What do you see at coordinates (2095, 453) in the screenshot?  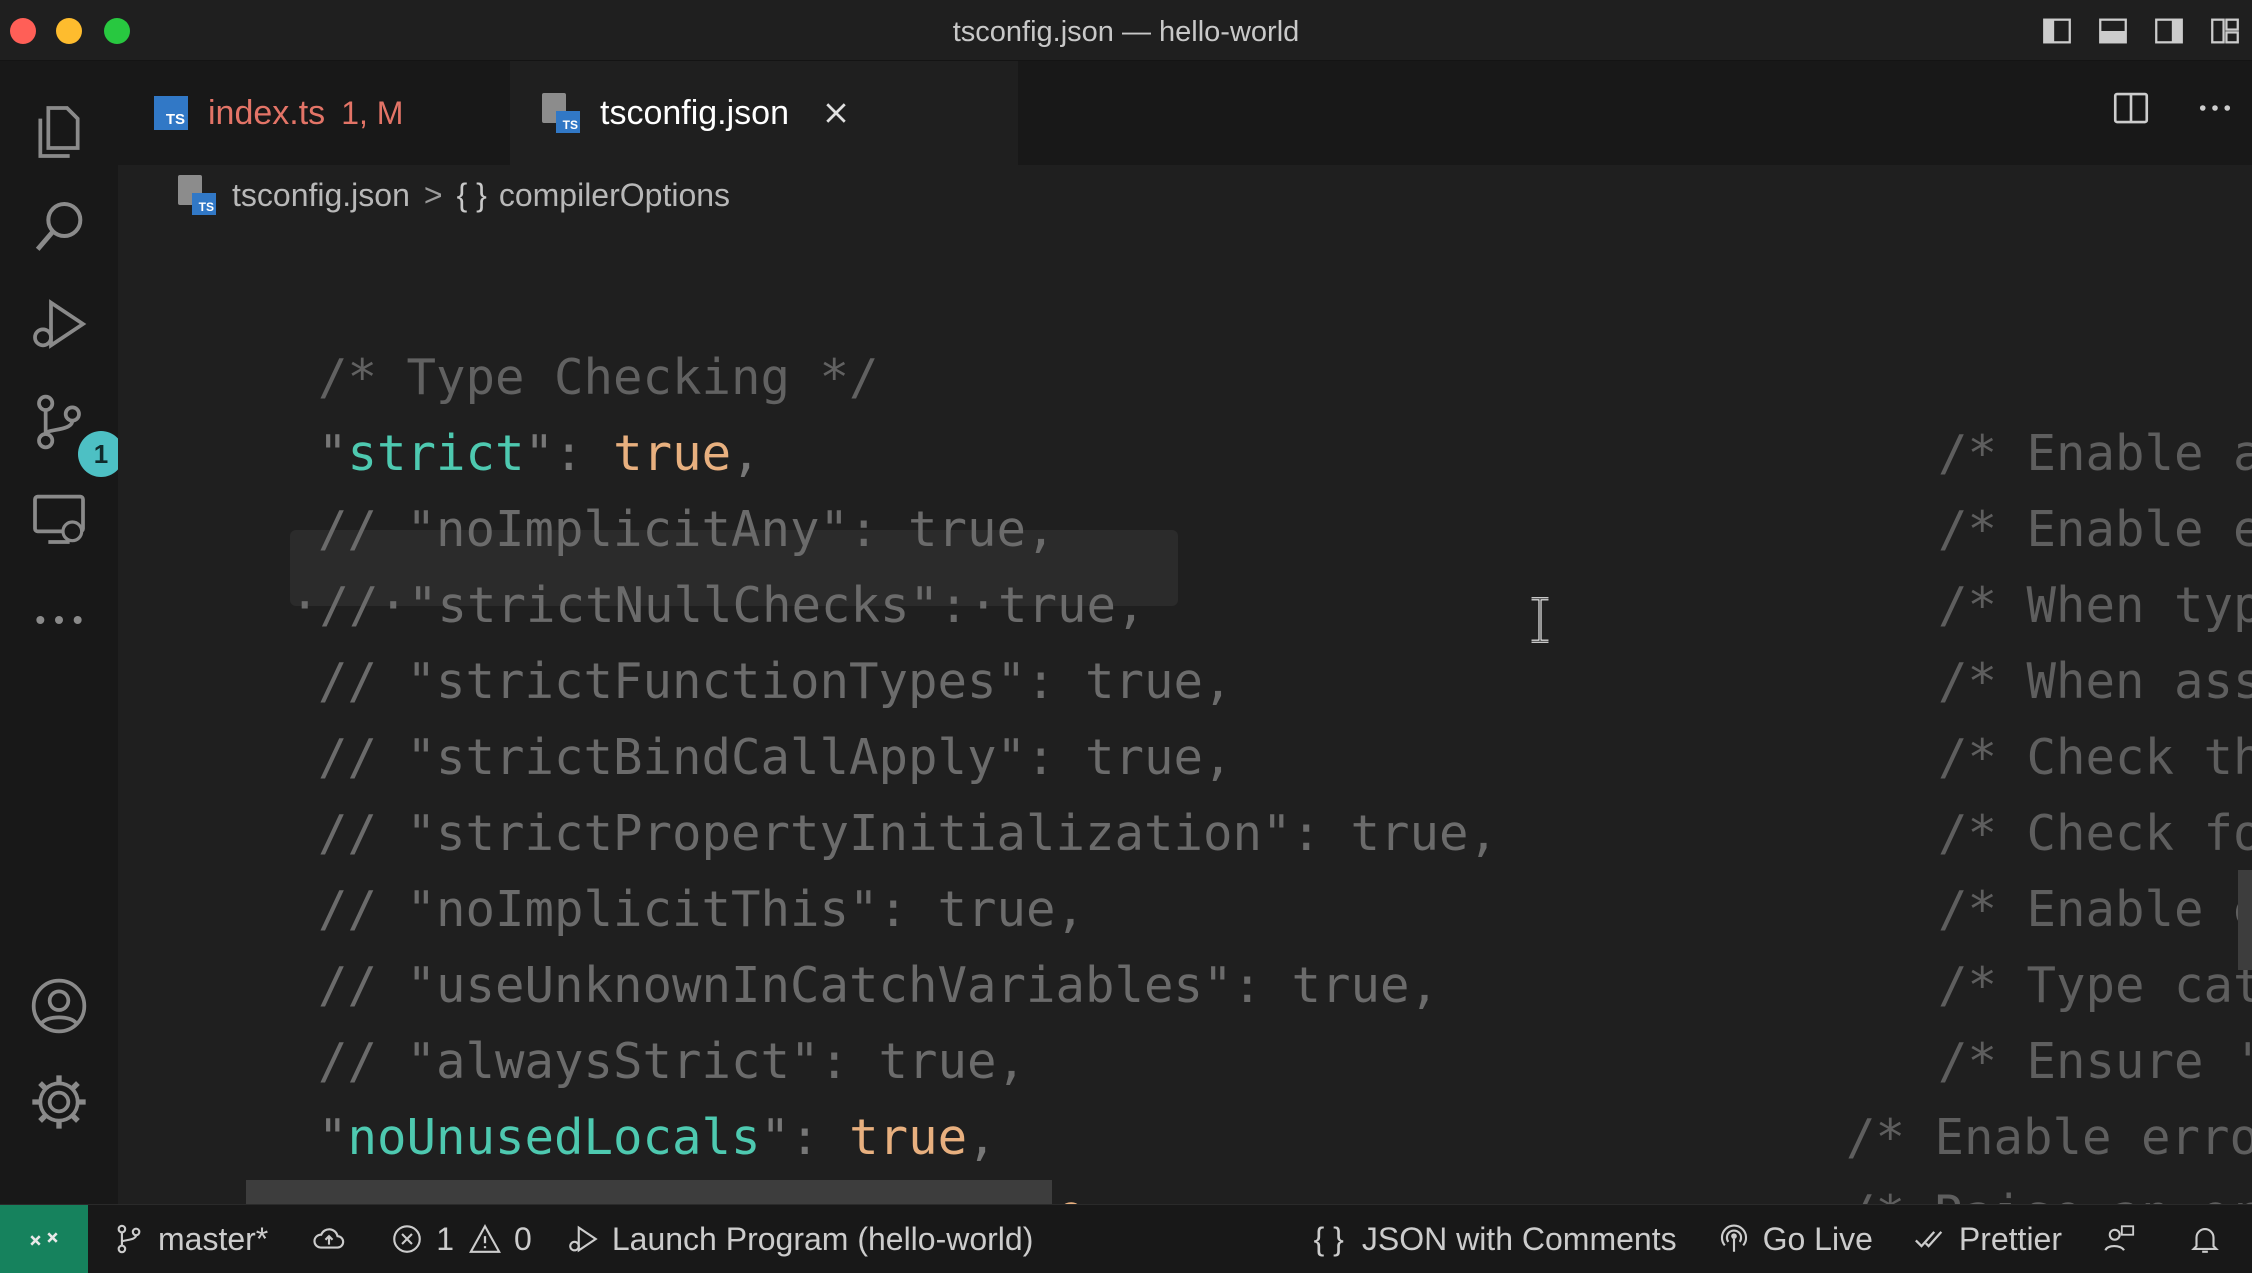 I see `inline-comment: /* Enable a` at bounding box center [2095, 453].